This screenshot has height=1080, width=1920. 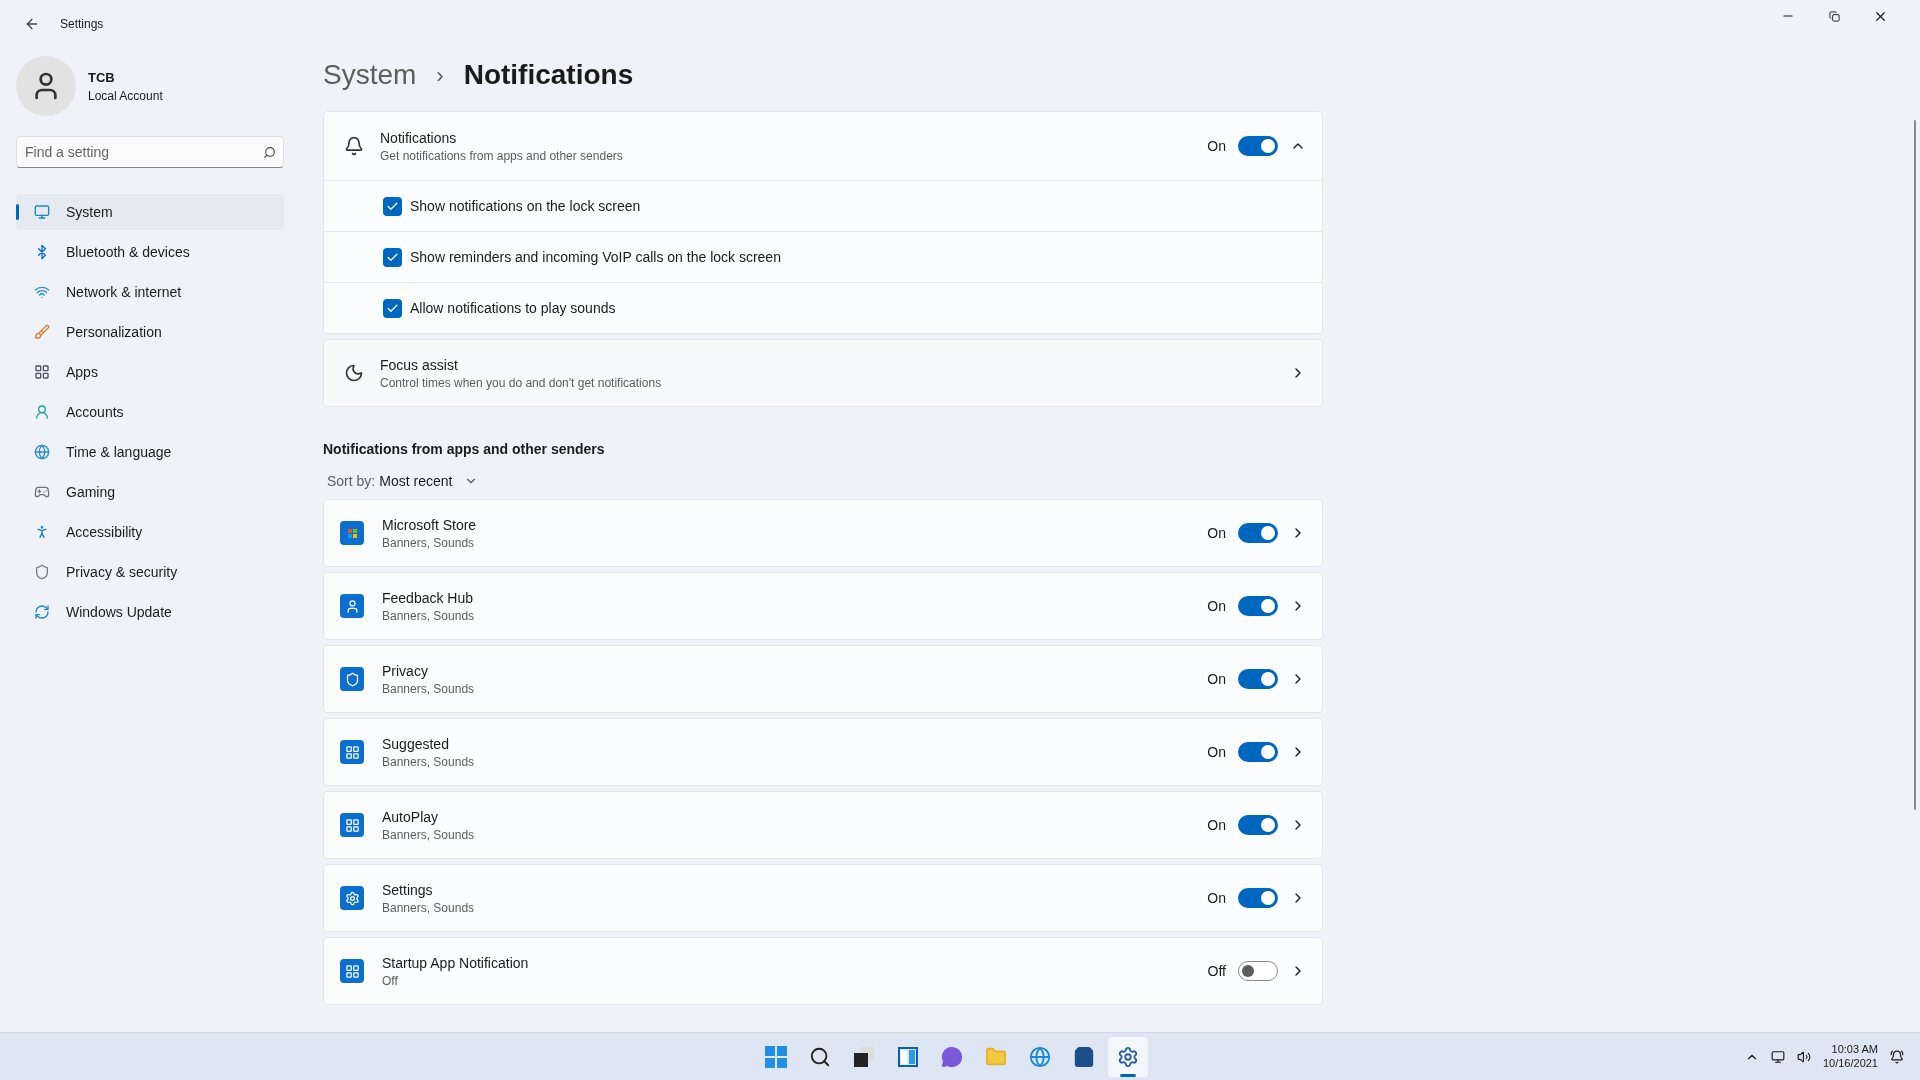 I want to click on app-notification-row: Settings Banners, Sounds On, so click(x=823, y=898).